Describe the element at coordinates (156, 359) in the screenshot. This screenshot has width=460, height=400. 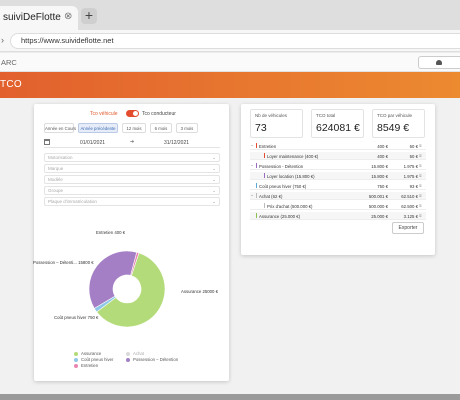
I see `legend-label: Possession – Détention` at that location.